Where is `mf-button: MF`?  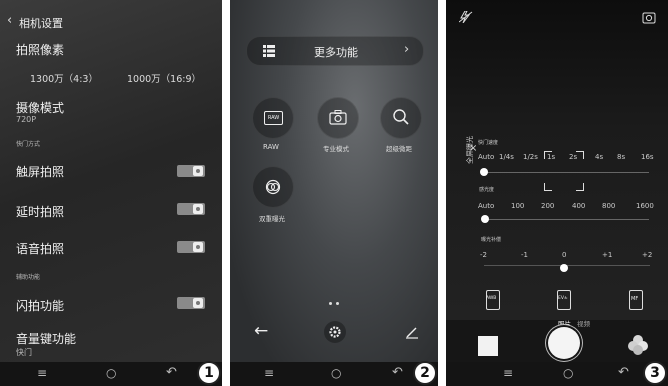 mf-button: MF is located at coordinates (636, 300).